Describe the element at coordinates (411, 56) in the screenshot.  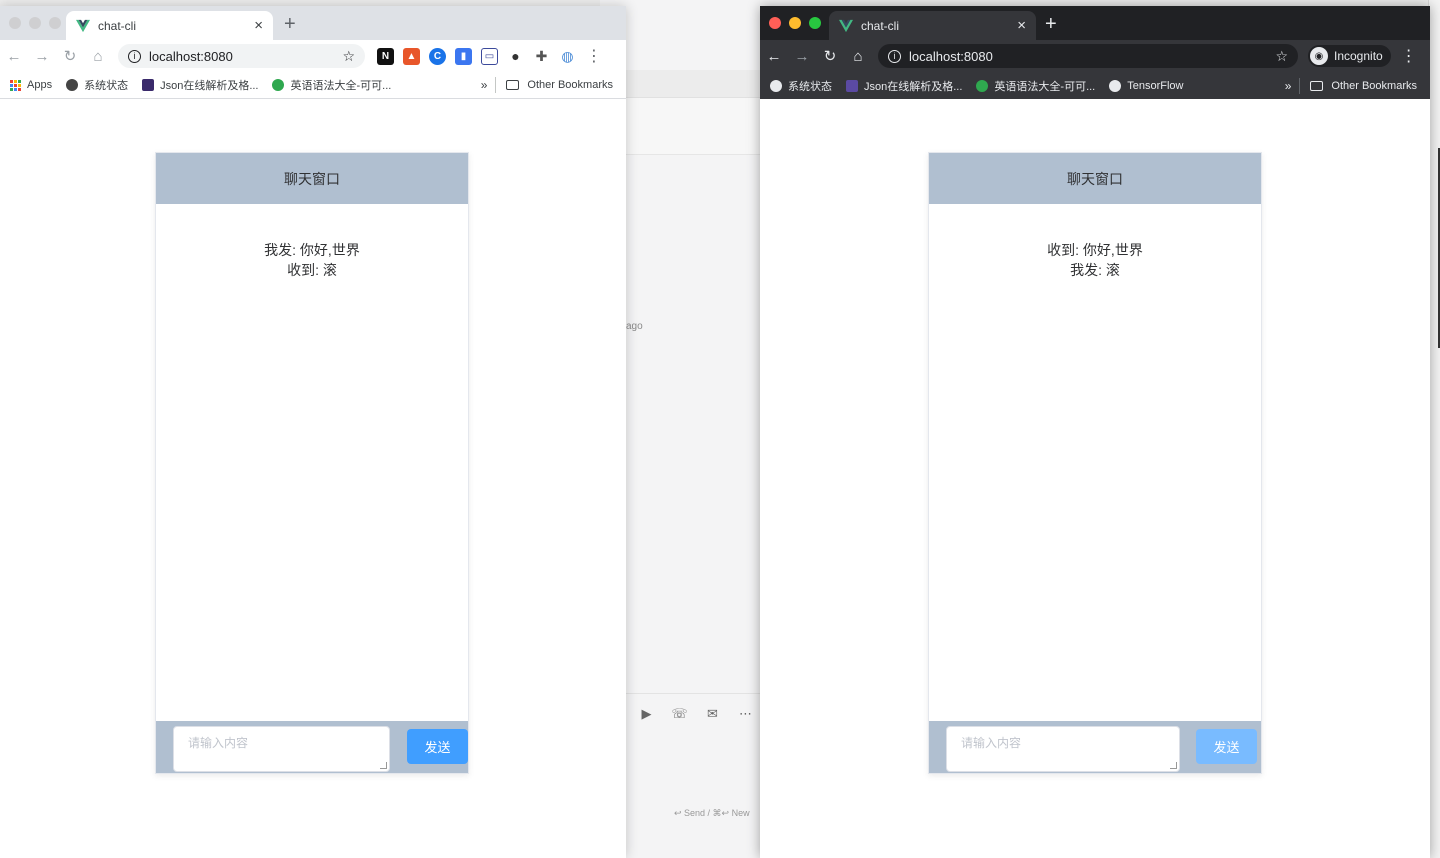
I see `extension-red-icon: ▲` at that location.